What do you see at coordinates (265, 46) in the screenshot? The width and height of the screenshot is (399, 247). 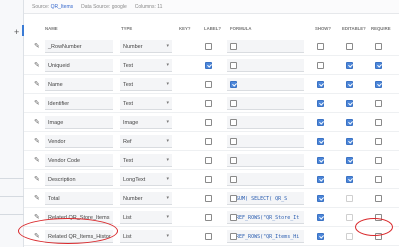 I see `formula-input` at bounding box center [265, 46].